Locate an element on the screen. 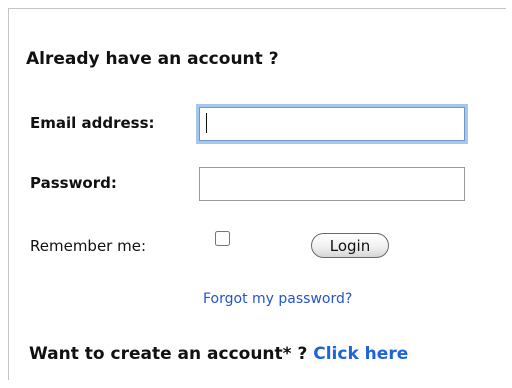 The width and height of the screenshot is (512, 388). create-account-prompt: Want to create an account* ? Click here is located at coordinates (218, 354).